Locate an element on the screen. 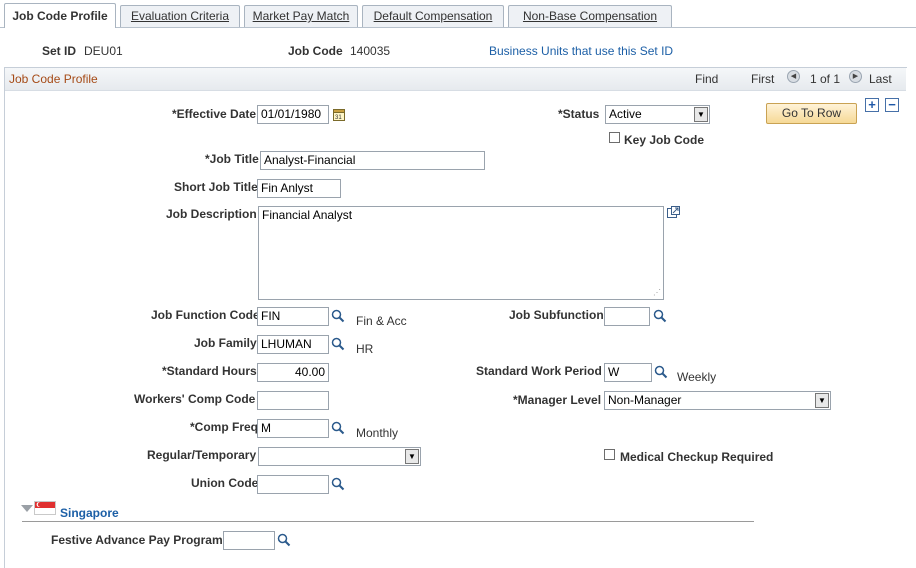 The image size is (916, 568). status-select-value: Active is located at coordinates (625, 114).